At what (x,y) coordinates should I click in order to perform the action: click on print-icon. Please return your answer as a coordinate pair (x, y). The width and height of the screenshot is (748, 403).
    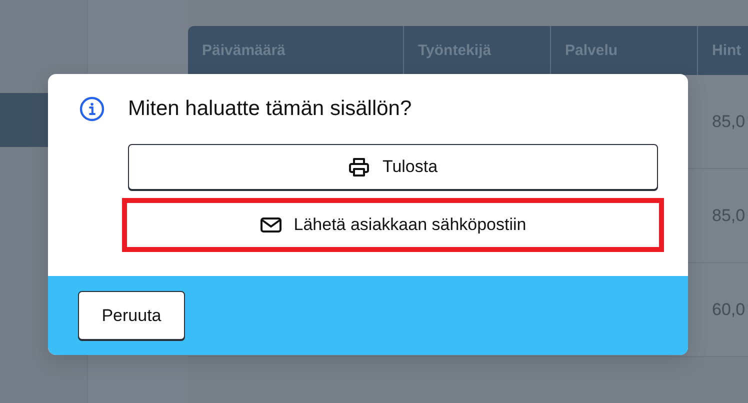
    Looking at the image, I should click on (359, 167).